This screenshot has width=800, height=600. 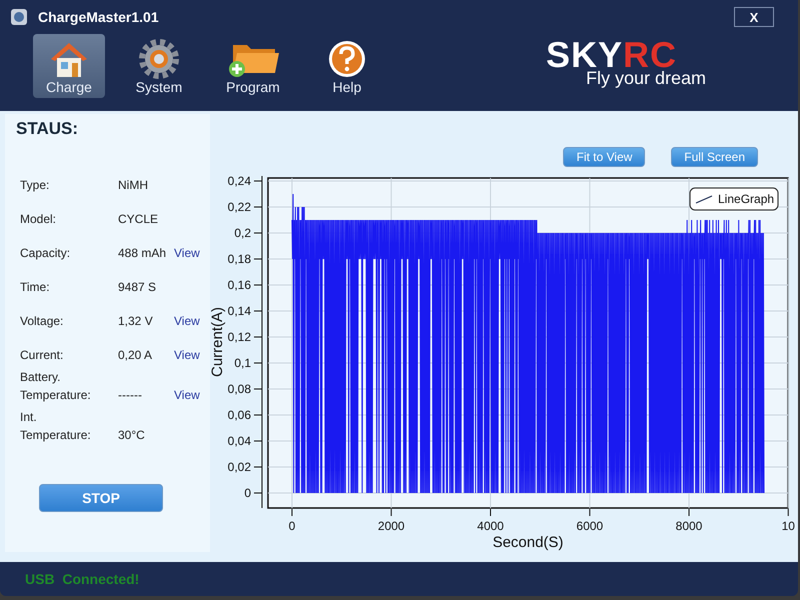 I want to click on toolbar-tab: Program, so click(x=253, y=66).